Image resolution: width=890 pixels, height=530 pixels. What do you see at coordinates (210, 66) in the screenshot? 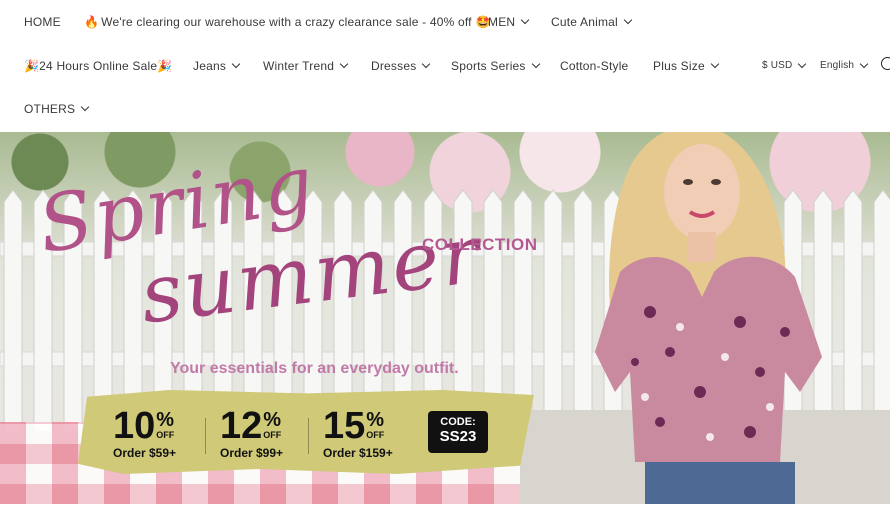
I see `nav-jeans-label: Jeans` at bounding box center [210, 66].